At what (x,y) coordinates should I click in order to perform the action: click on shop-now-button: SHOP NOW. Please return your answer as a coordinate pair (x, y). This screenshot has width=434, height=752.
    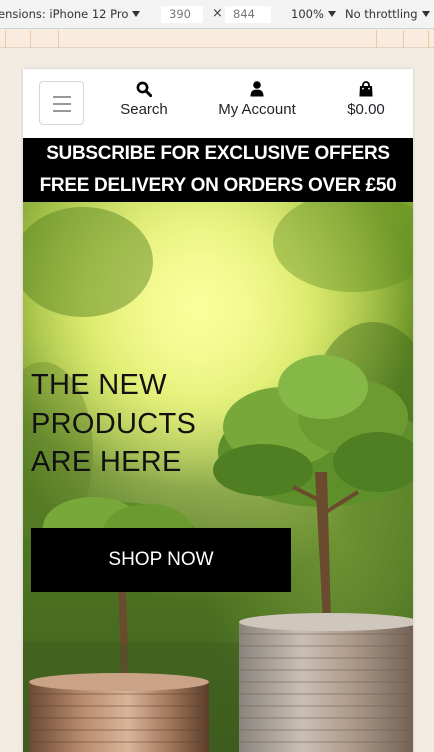
    Looking at the image, I should click on (161, 560).